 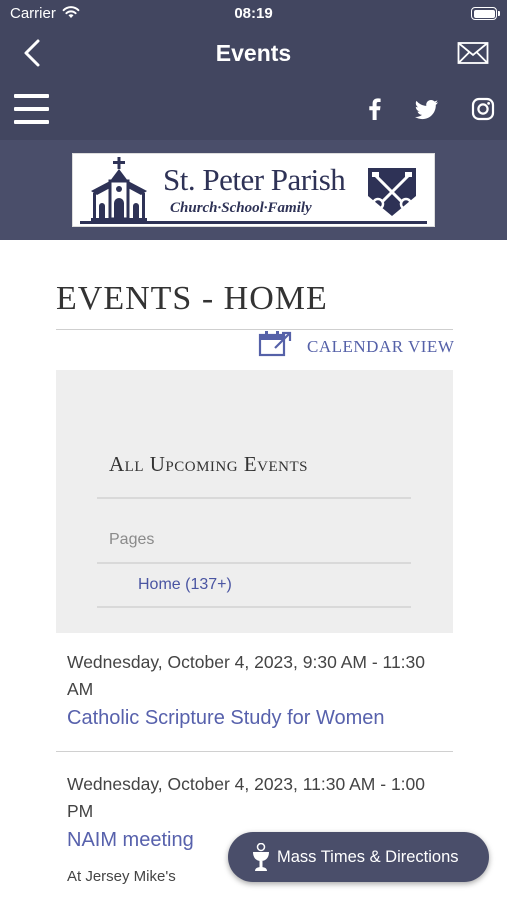 What do you see at coordinates (375, 109) in the screenshot?
I see `facebook-icon` at bounding box center [375, 109].